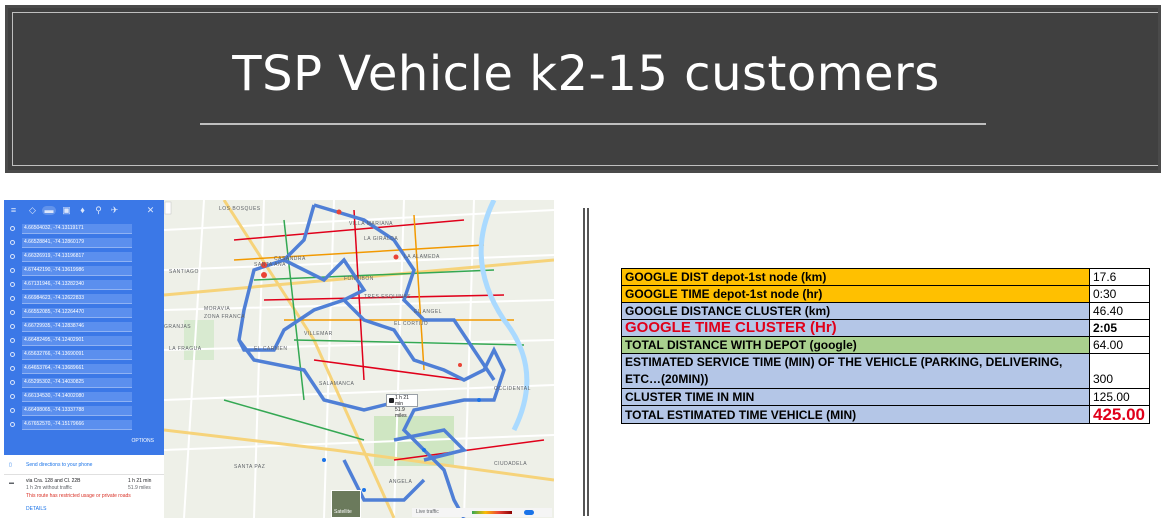  I want to click on table-row: TOTAL DISTANCE WITH DEPOT (google) 64.00, so click(885, 345).